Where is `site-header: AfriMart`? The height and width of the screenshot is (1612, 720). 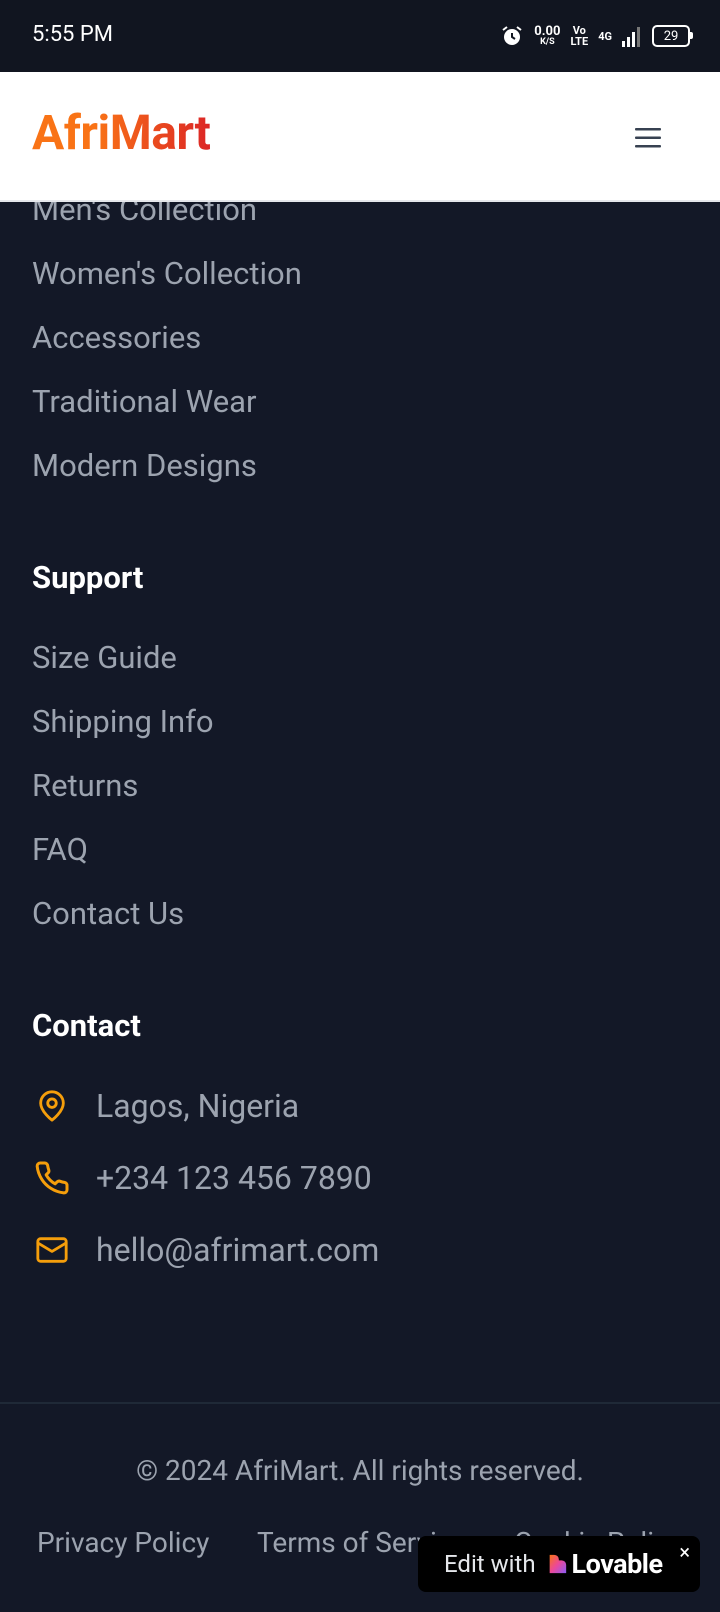 site-header: AfriMart is located at coordinates (360, 137).